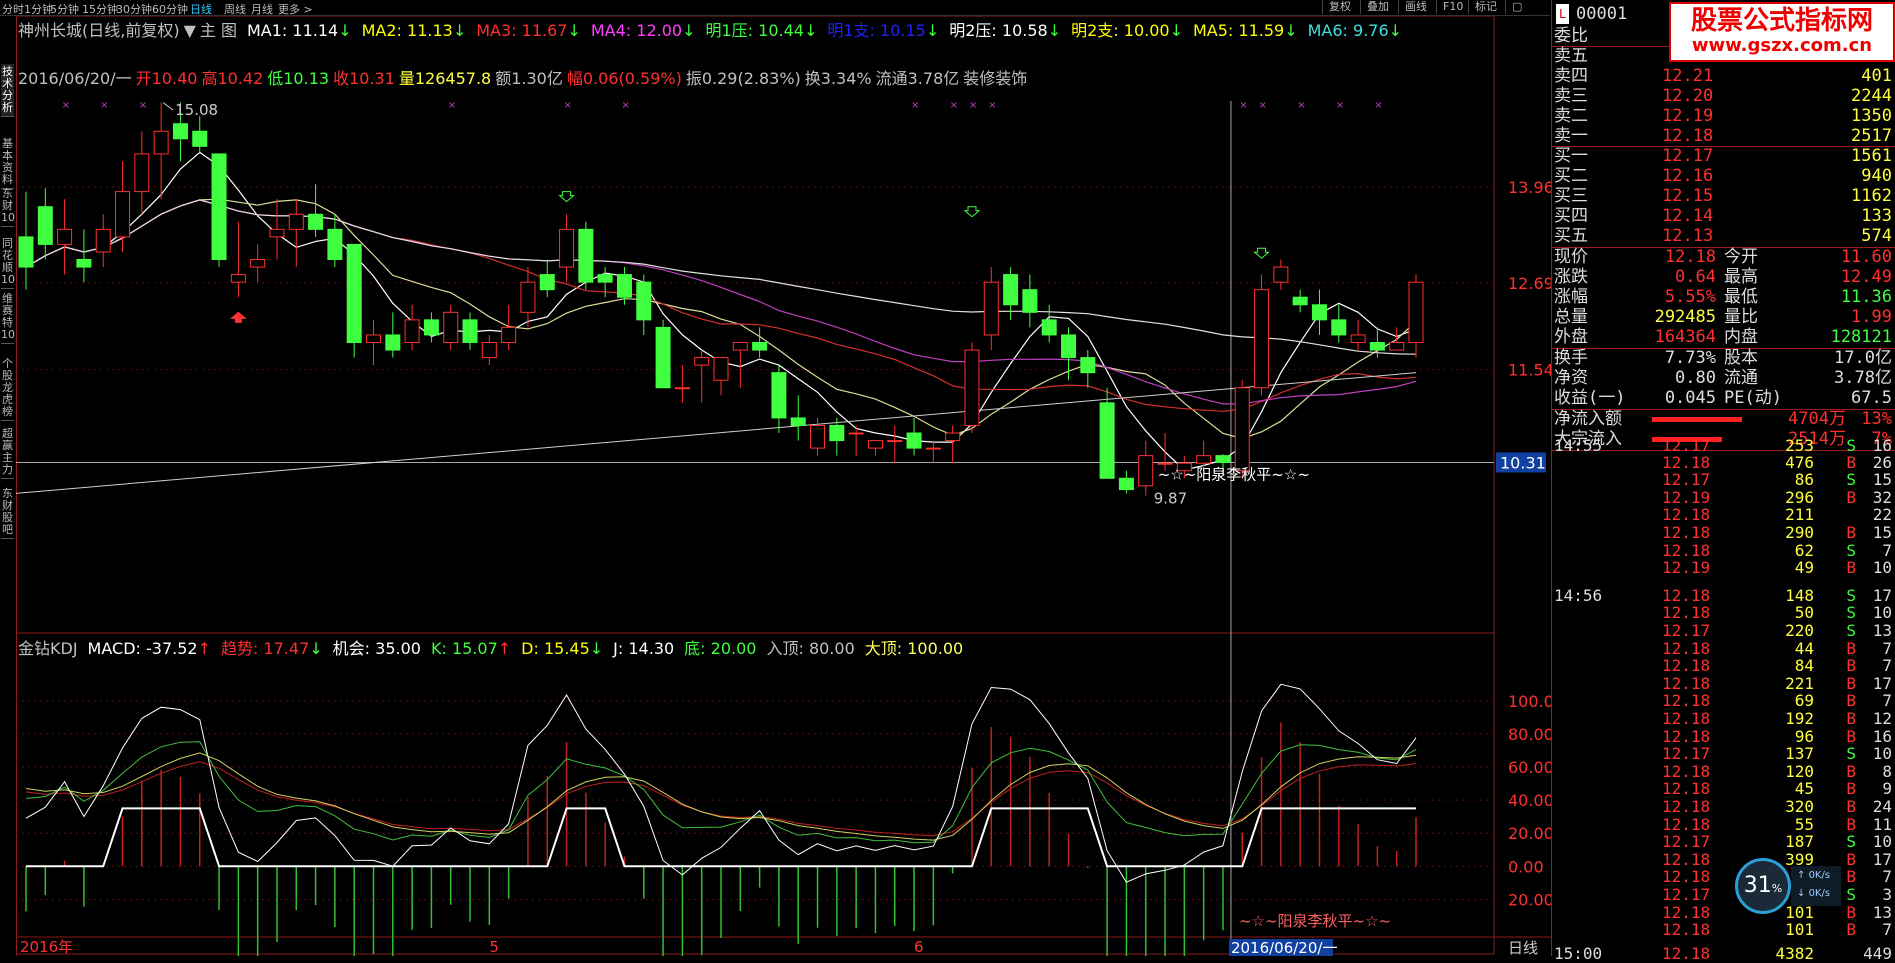 Image resolution: width=1895 pixels, height=963 pixels. Describe the element at coordinates (1799, 754) in the screenshot. I see `tick-volume: 137` at that location.